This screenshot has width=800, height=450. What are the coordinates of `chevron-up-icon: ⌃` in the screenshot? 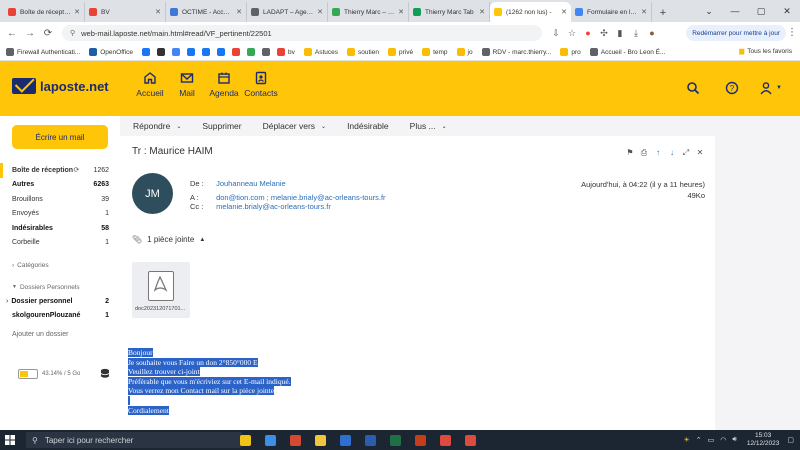 It's located at (699, 440).